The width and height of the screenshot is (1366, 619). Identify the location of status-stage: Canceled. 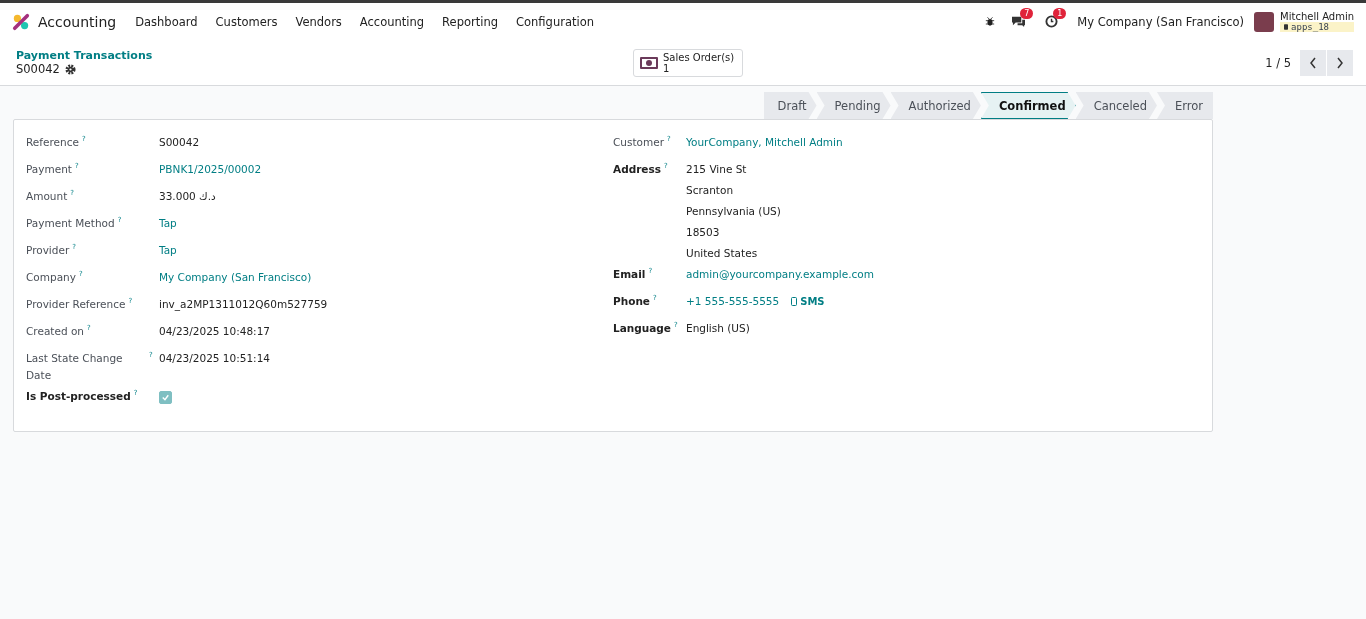
(1116, 105).